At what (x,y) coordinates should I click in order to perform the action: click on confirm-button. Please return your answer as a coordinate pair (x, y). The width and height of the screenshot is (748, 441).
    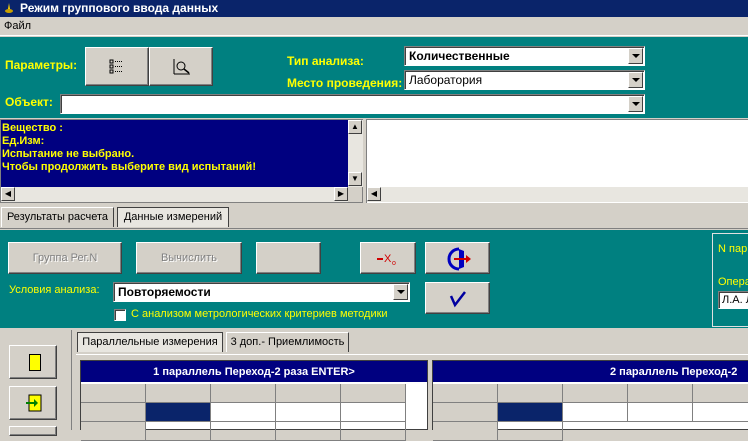
    Looking at the image, I should click on (457, 298).